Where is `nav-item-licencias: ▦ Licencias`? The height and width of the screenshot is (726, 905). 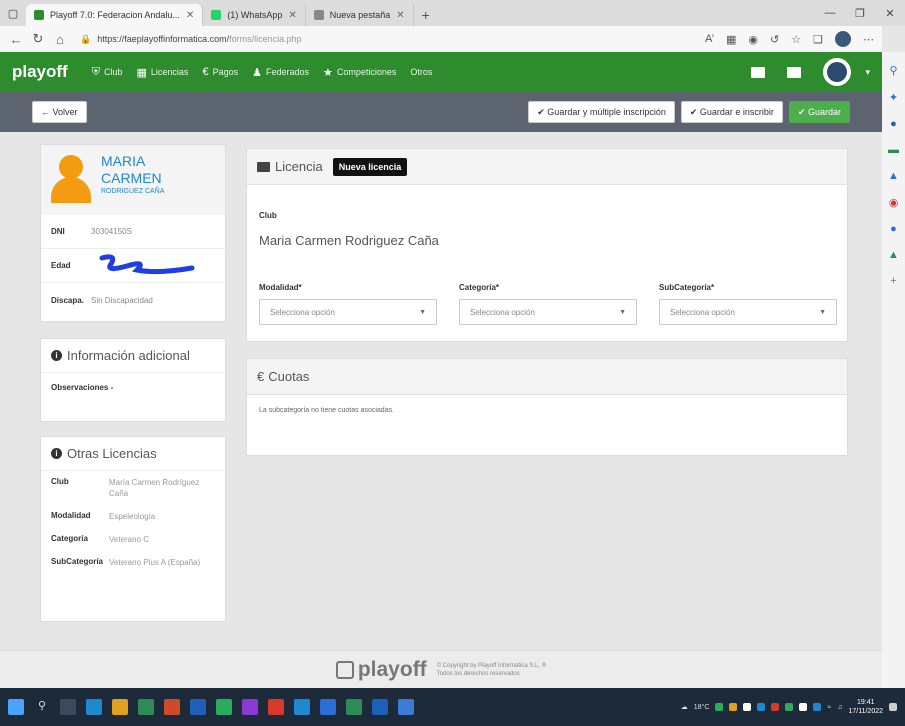 nav-item-licencias: ▦ Licencias is located at coordinates (163, 72).